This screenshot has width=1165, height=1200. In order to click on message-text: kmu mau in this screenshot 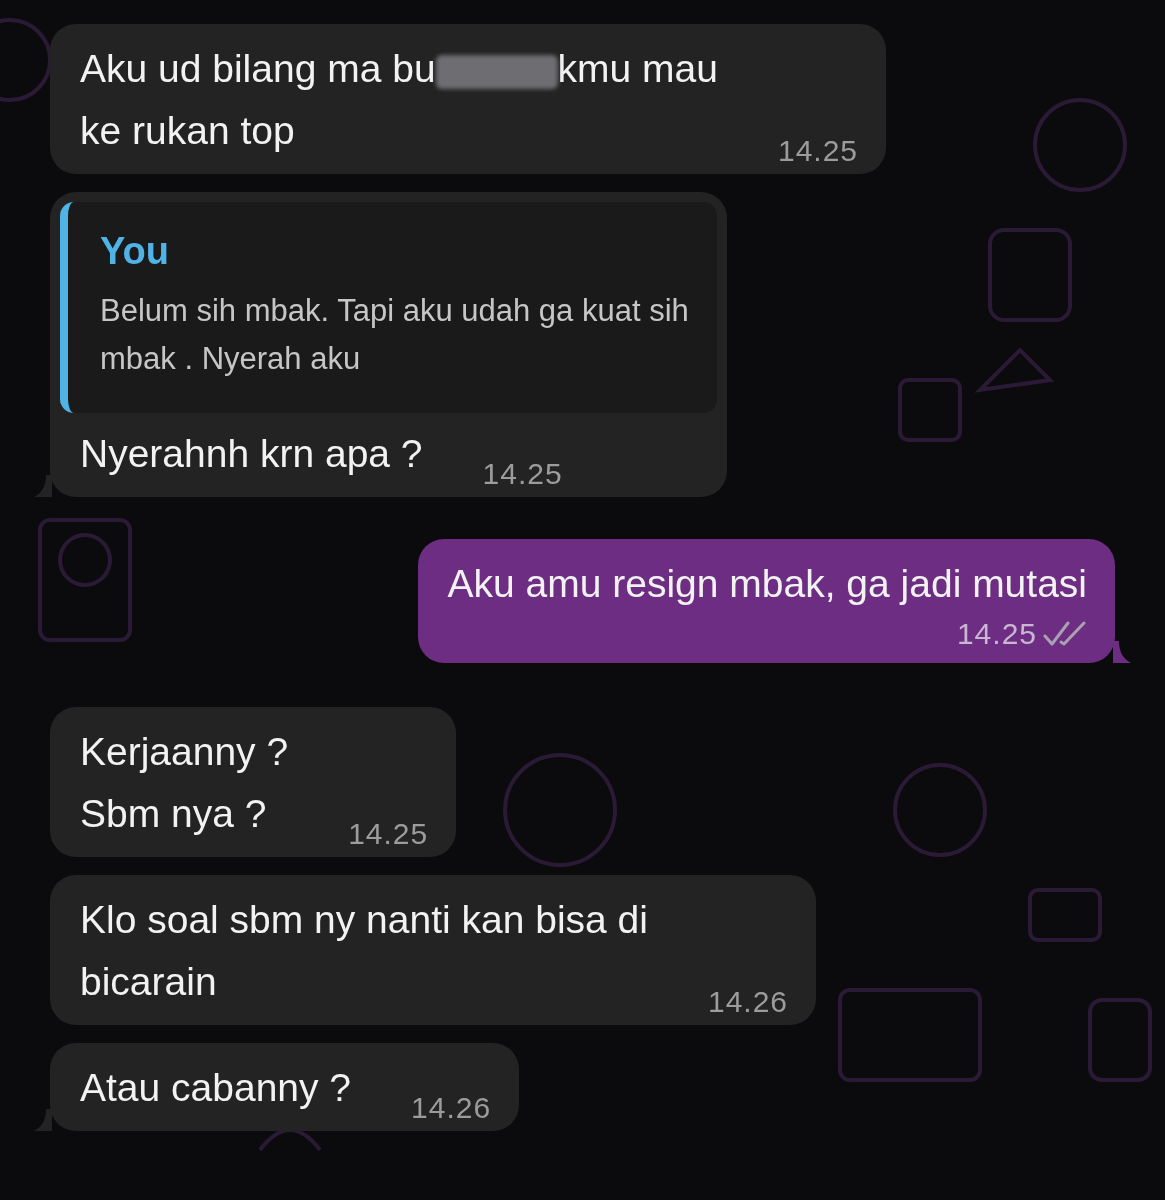, I will do `click(637, 68)`.